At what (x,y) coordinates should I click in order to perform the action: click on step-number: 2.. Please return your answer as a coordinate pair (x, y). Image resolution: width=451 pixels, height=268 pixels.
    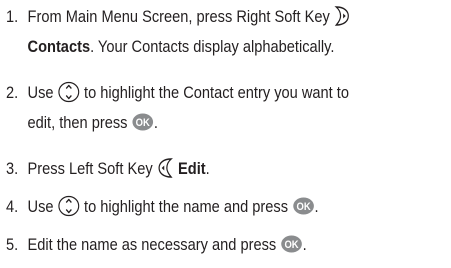
    Looking at the image, I should click on (12, 92).